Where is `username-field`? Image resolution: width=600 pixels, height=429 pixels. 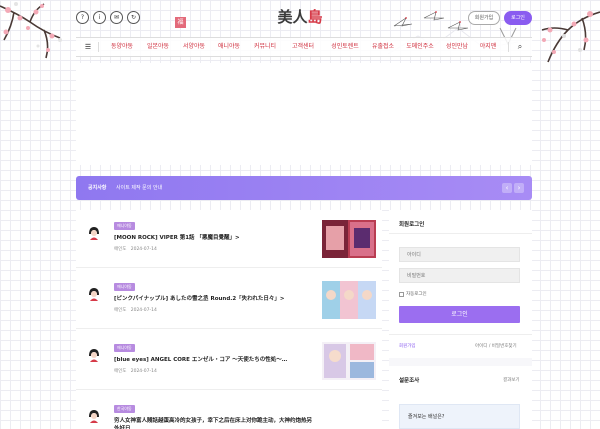 username-field is located at coordinates (459, 254).